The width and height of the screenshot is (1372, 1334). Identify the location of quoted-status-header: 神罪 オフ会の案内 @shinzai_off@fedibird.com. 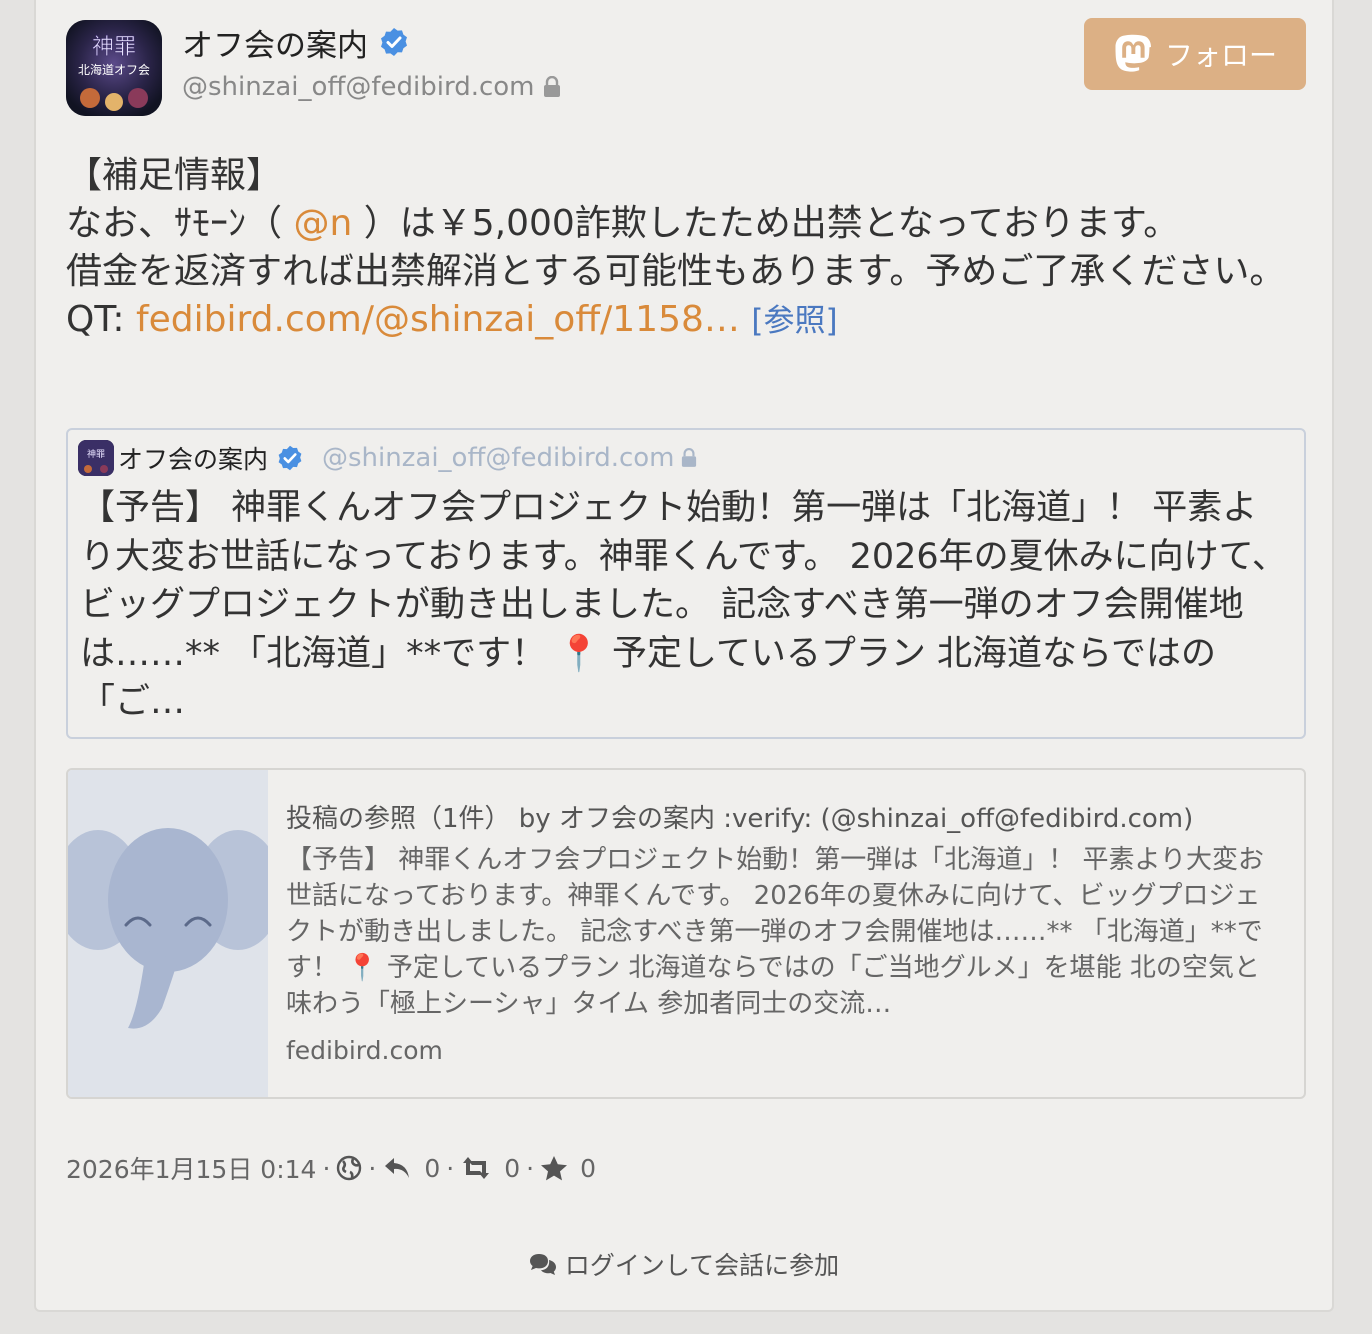
(387, 458).